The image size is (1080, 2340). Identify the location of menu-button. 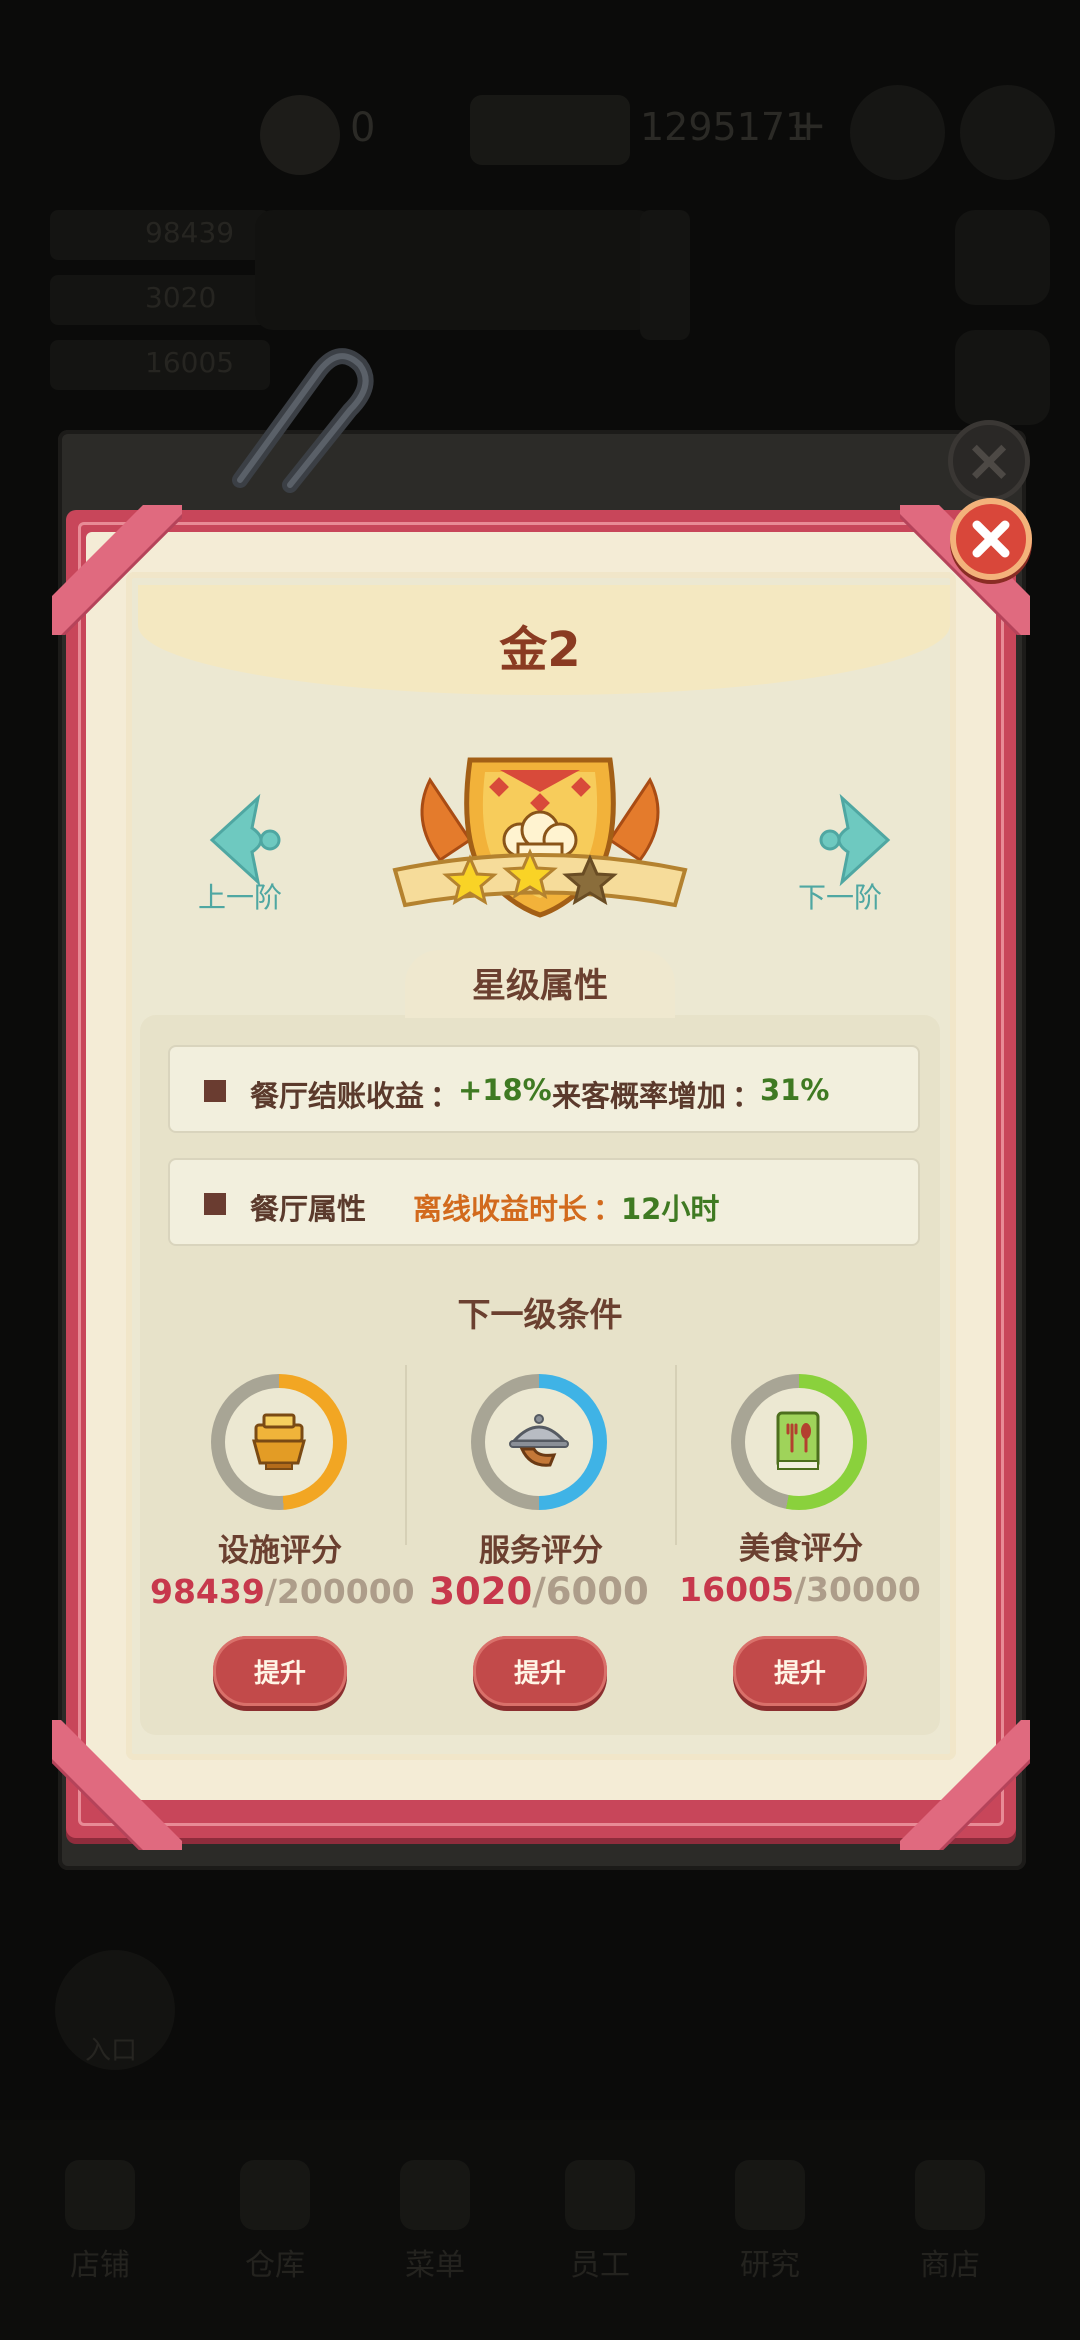
(1007, 132).